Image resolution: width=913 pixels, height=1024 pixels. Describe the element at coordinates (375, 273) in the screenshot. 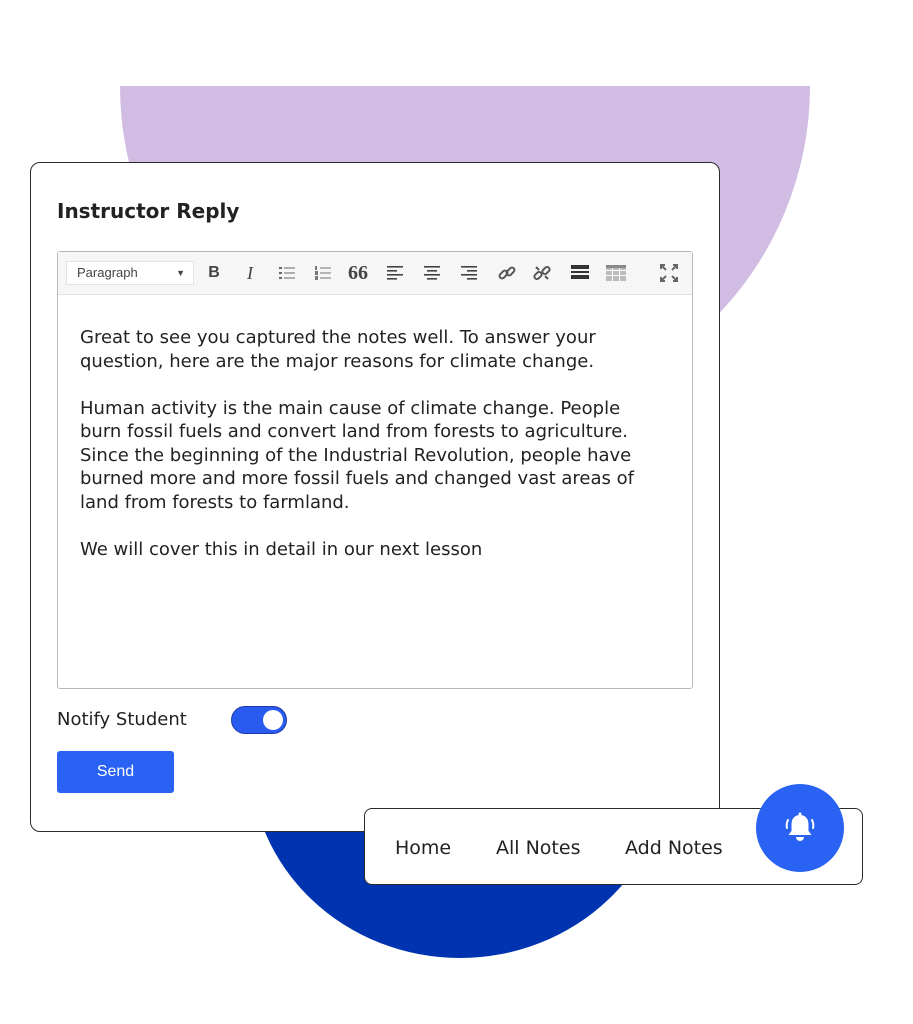

I see `editor-toolbar: Paragraph ▼ B I 66` at that location.